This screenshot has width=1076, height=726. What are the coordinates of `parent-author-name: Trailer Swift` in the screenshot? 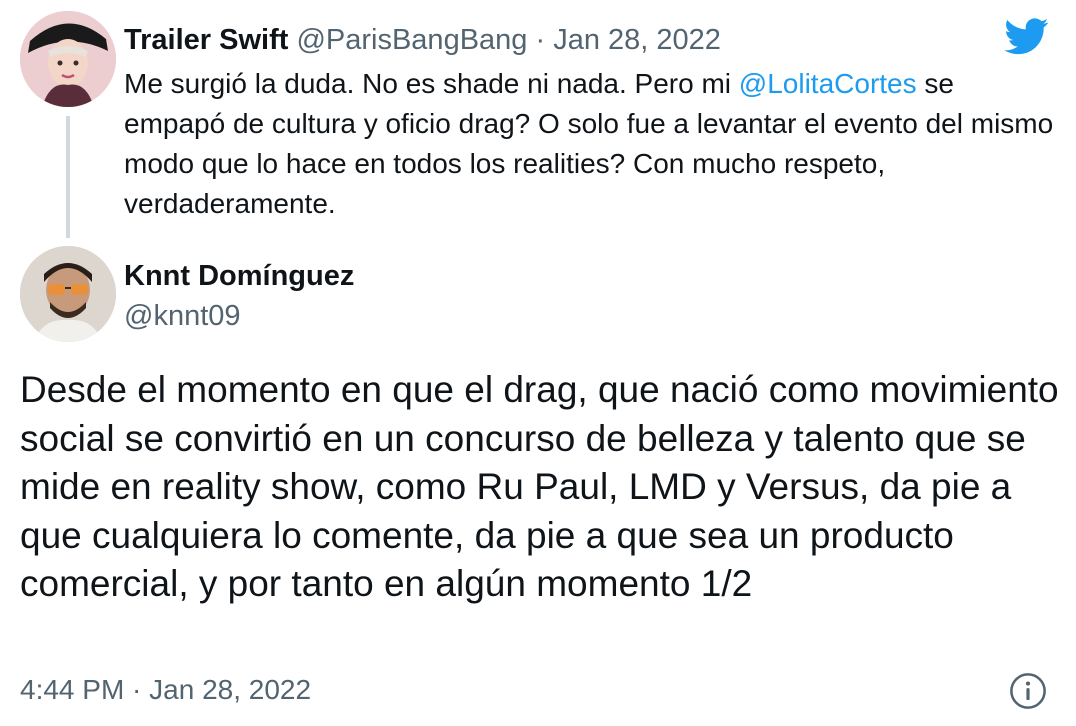 It's located at (206, 40).